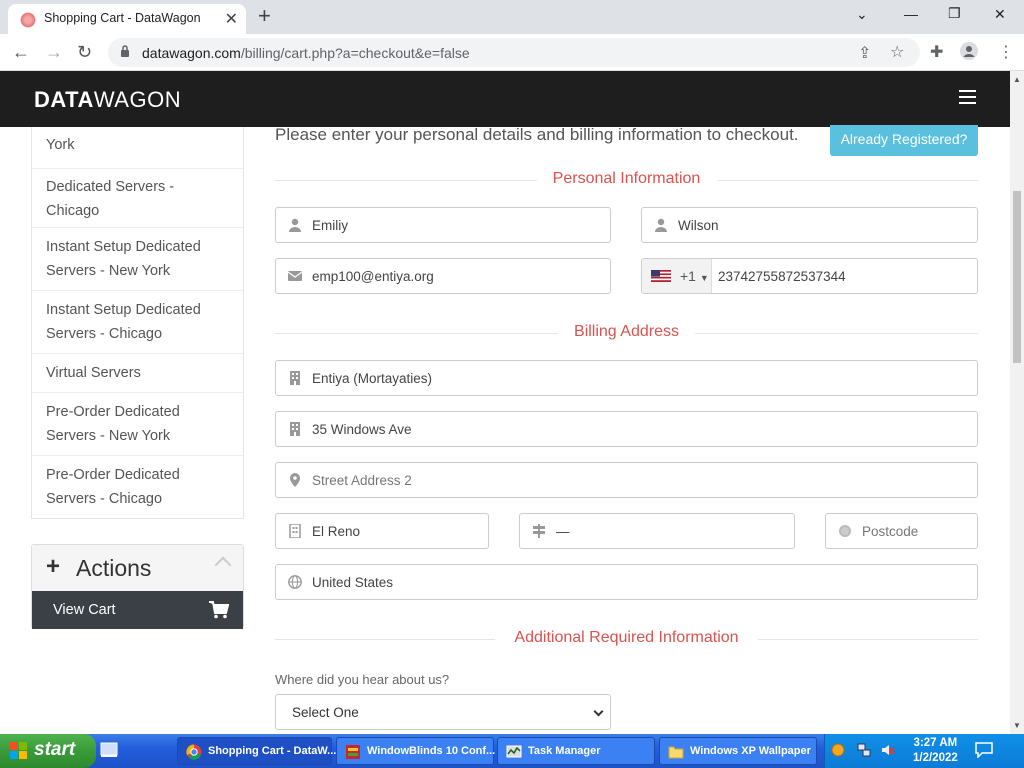  I want to click on system-tray: 3:27 AM 1/2/2022, so click(924, 751).